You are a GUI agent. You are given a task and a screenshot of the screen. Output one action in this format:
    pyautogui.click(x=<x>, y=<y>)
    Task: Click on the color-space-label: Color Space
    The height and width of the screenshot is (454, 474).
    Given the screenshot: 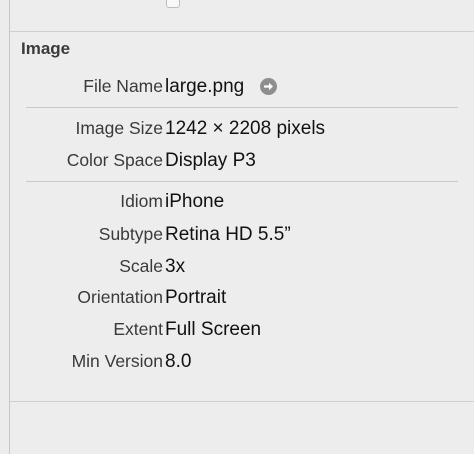 What is the action you would take?
    pyautogui.click(x=114, y=160)
    